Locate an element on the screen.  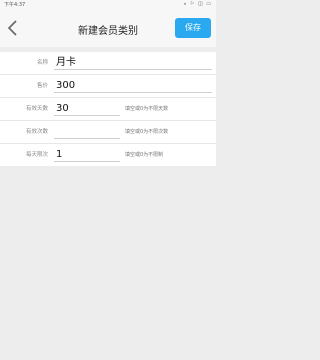
status-time: 下午4:37 is located at coordinates (15, 5).